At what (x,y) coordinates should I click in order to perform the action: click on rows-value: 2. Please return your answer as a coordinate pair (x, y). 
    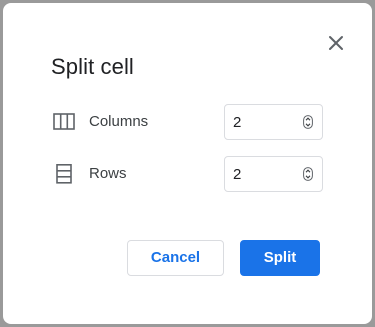
    Looking at the image, I should click on (237, 175).